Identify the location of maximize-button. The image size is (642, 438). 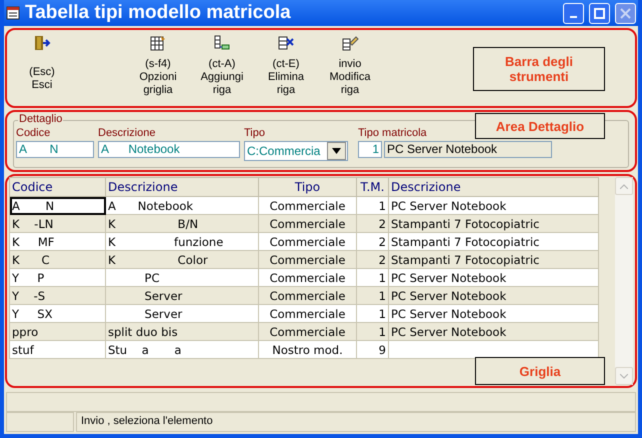
(599, 13).